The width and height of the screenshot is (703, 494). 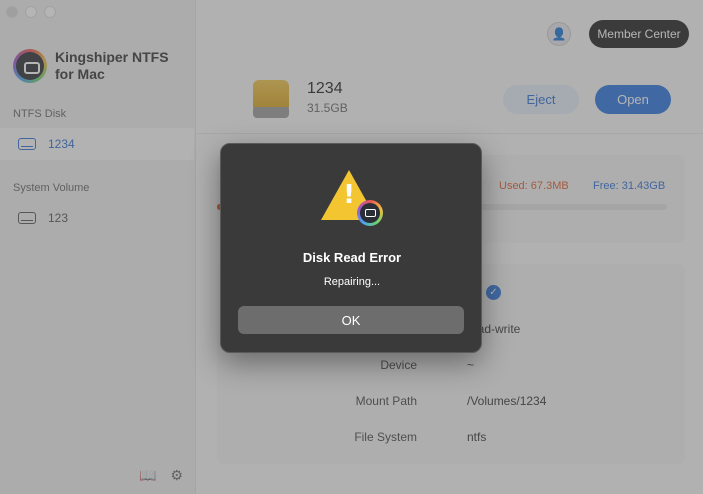 What do you see at coordinates (352, 257) in the screenshot?
I see `dialog-title: Disk Read Error` at bounding box center [352, 257].